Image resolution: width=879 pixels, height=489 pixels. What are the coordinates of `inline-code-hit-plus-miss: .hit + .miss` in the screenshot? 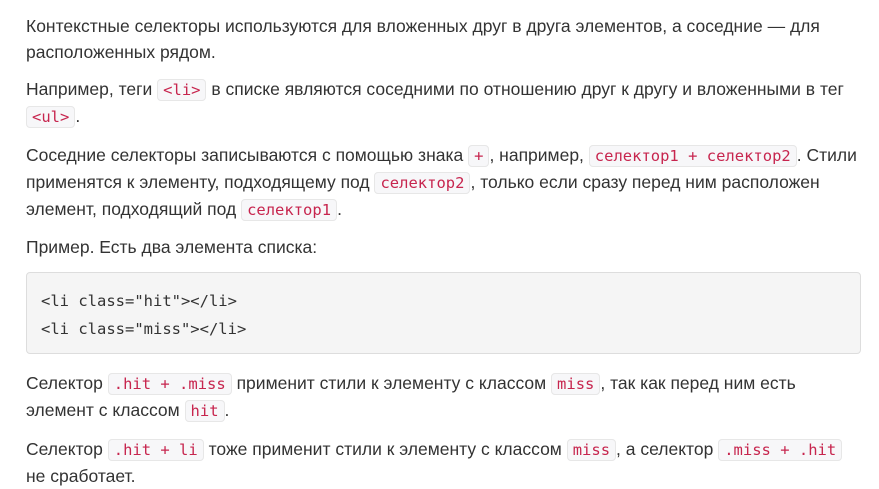 It's located at (169, 384).